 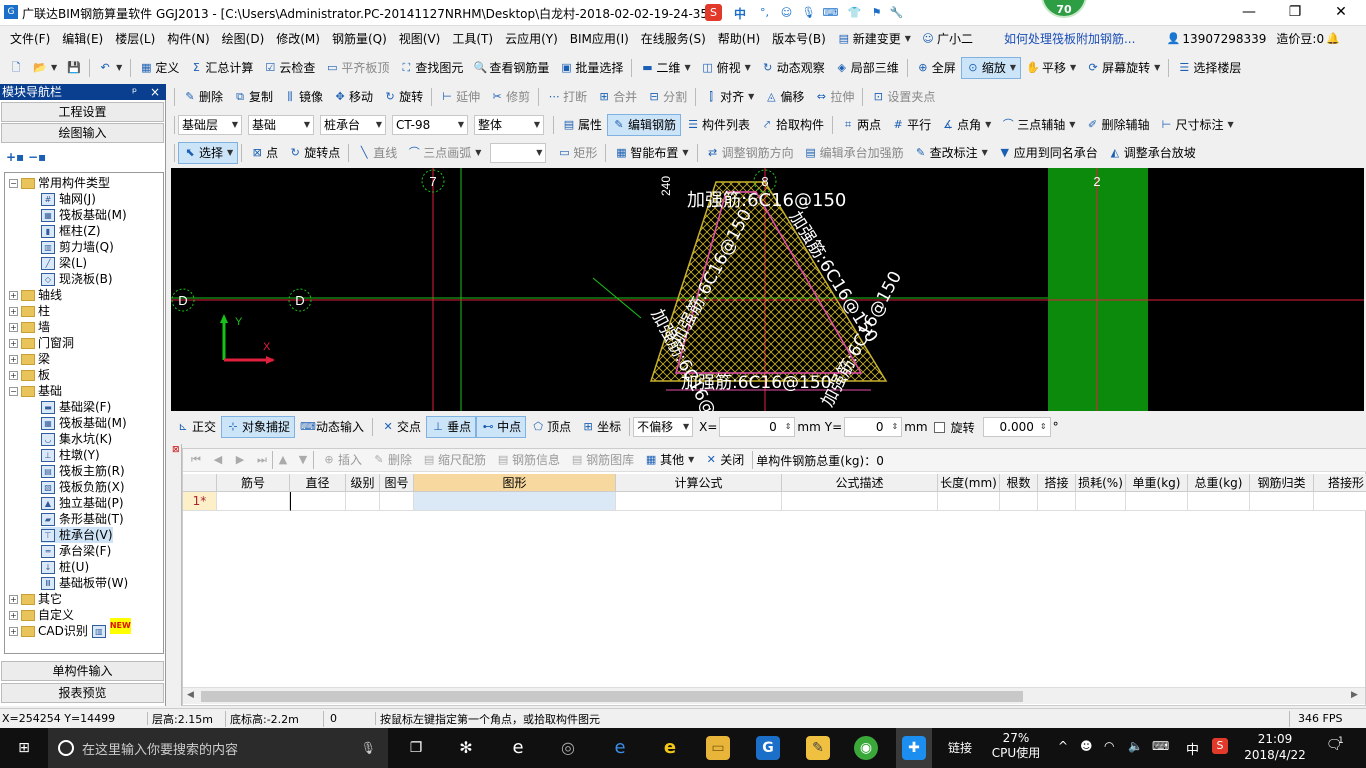 I want to click on tree-node-custom: + 自定义, so click(x=41, y=615).